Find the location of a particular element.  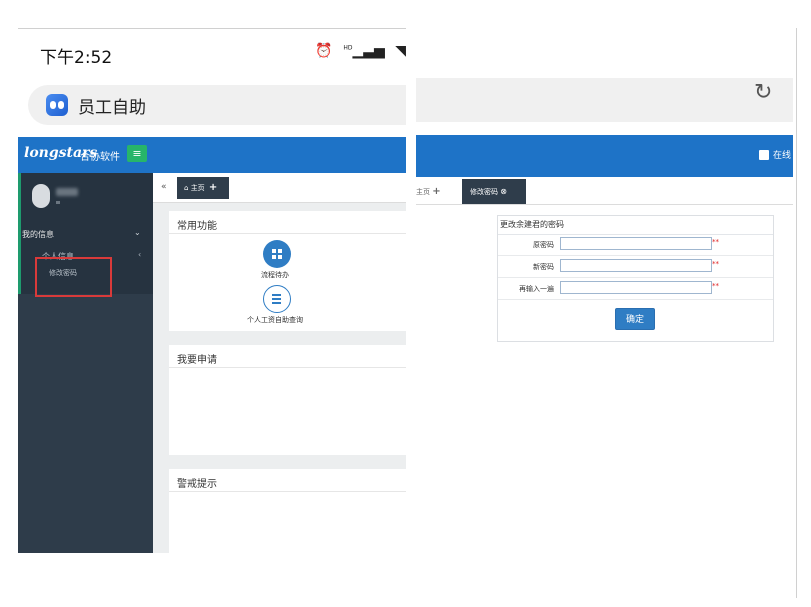

close-icon: ⊗ is located at coordinates (503, 191).